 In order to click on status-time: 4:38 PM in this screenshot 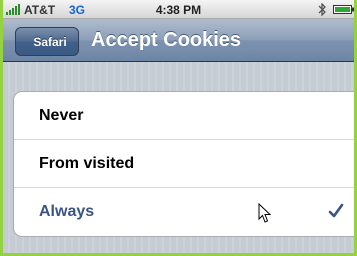, I will do `click(178, 10)`.